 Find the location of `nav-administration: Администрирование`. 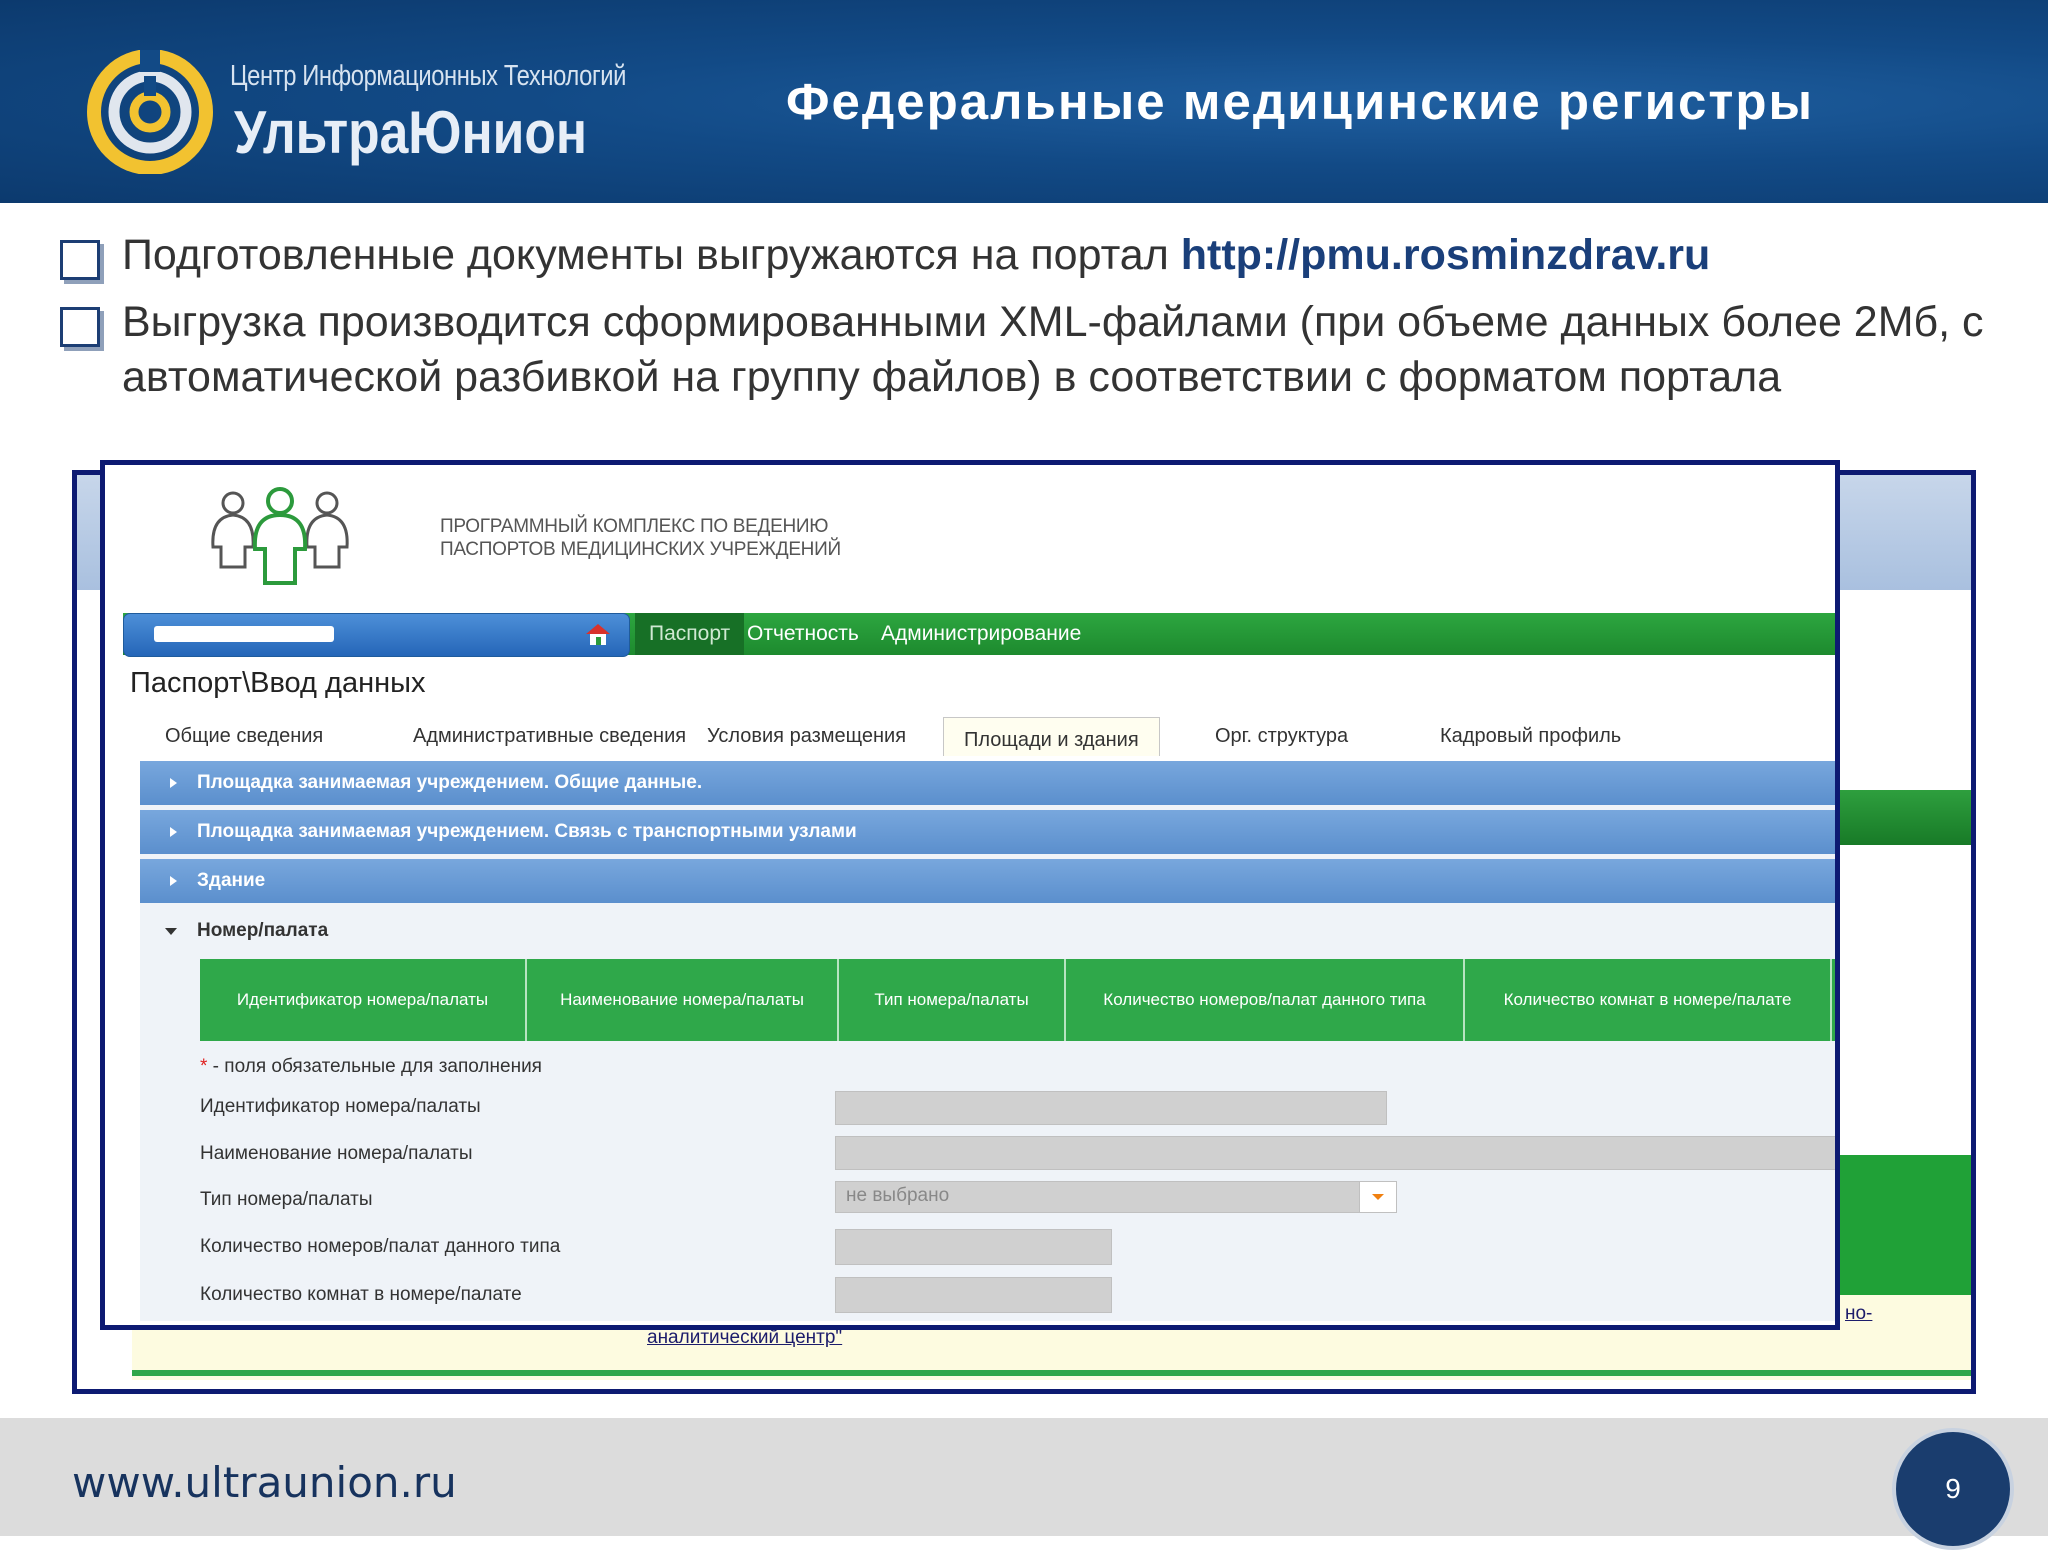

nav-administration: Администрирование is located at coordinates (981, 634).